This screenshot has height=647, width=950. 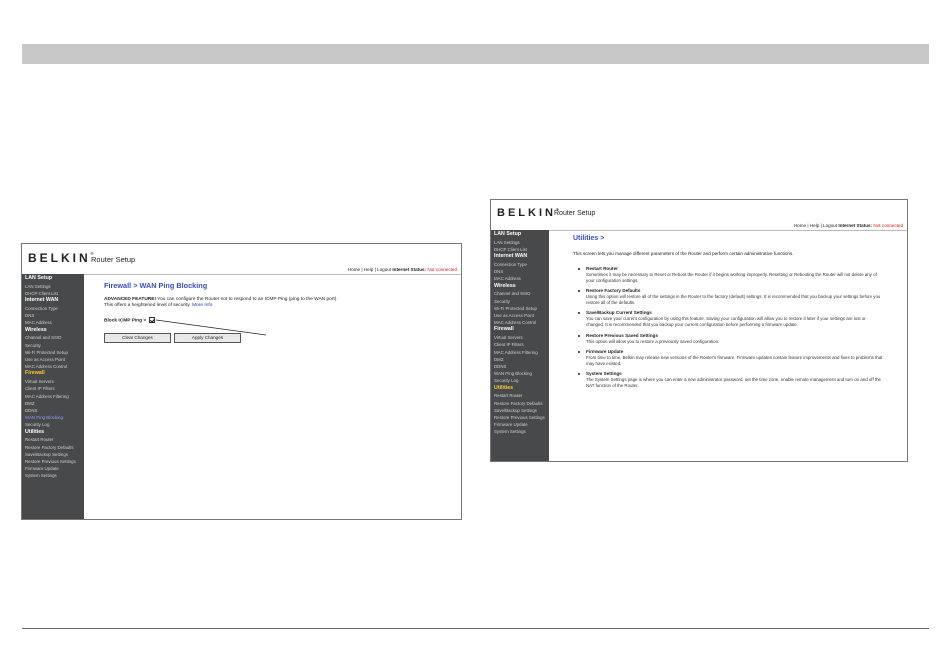 I want to click on block-icmp-label: Block ICMP Ping >, so click(x=125, y=321).